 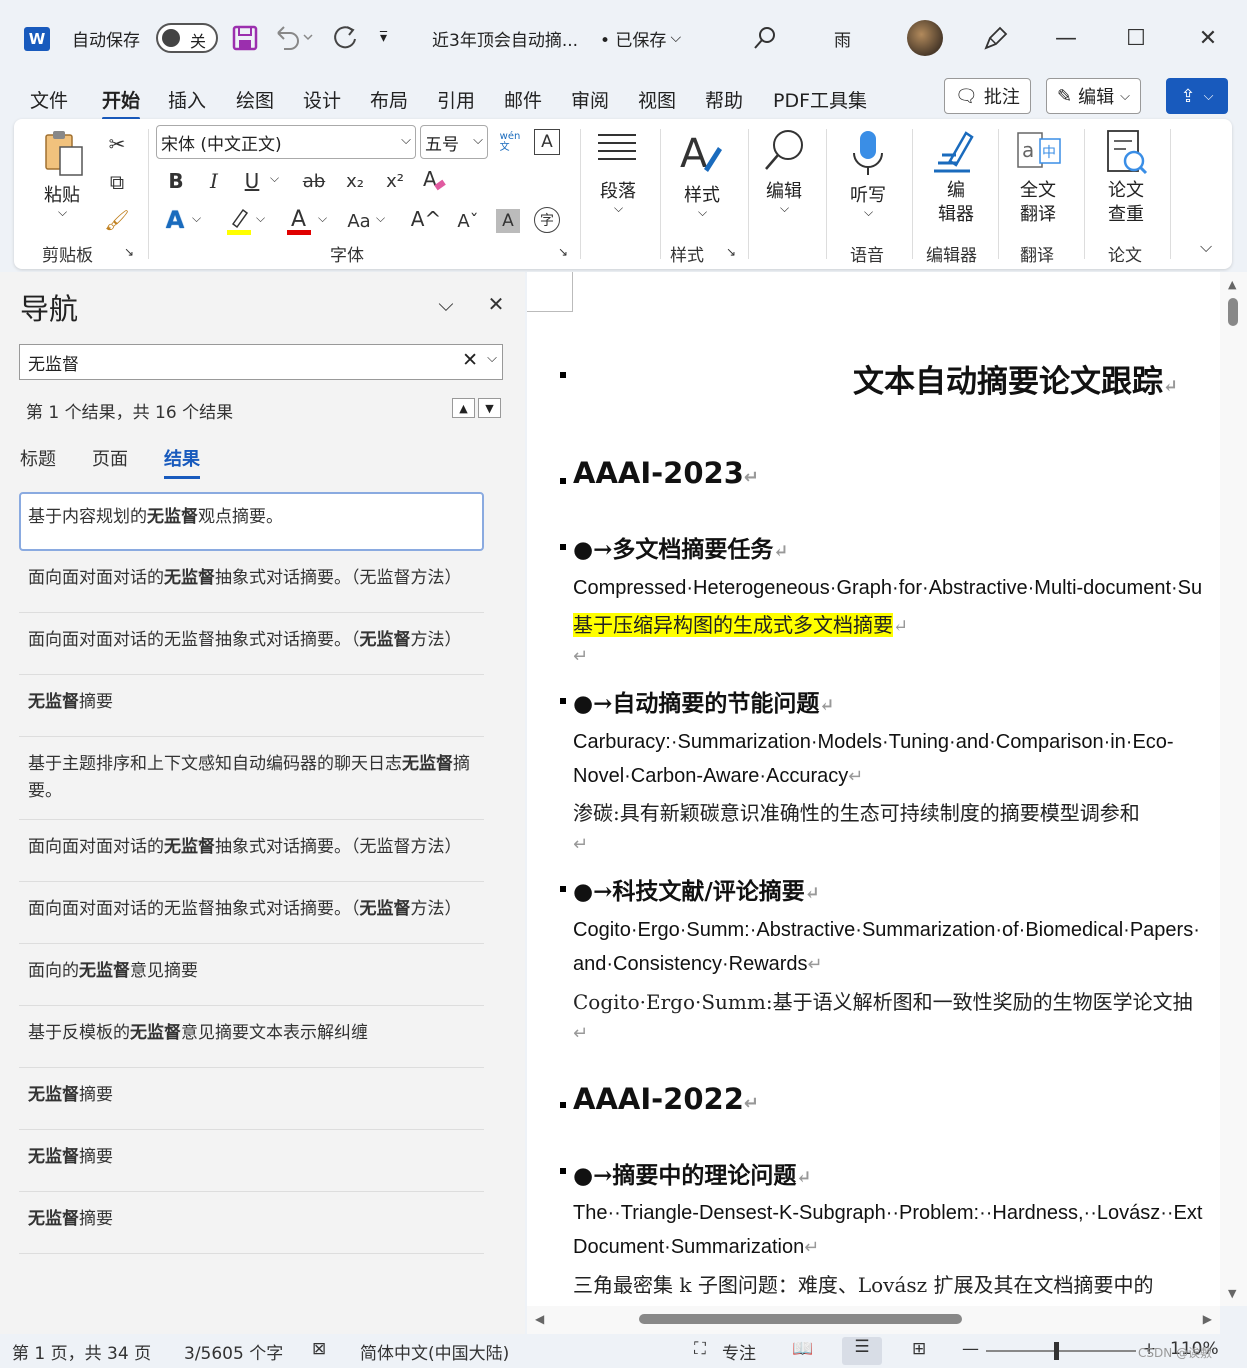 I want to click on tab-file: 文件, so click(x=49, y=99).